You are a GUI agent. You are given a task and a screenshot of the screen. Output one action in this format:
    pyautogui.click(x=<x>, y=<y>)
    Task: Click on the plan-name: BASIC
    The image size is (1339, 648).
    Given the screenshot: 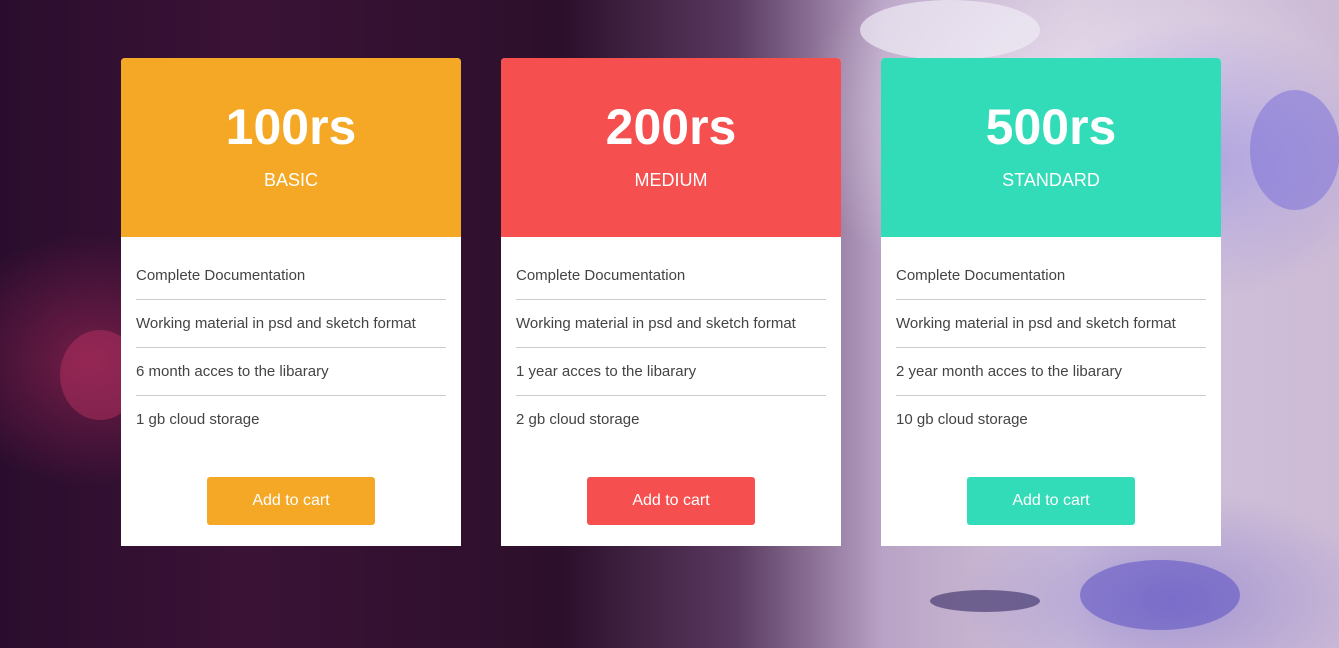 What is the action you would take?
    pyautogui.click(x=291, y=180)
    